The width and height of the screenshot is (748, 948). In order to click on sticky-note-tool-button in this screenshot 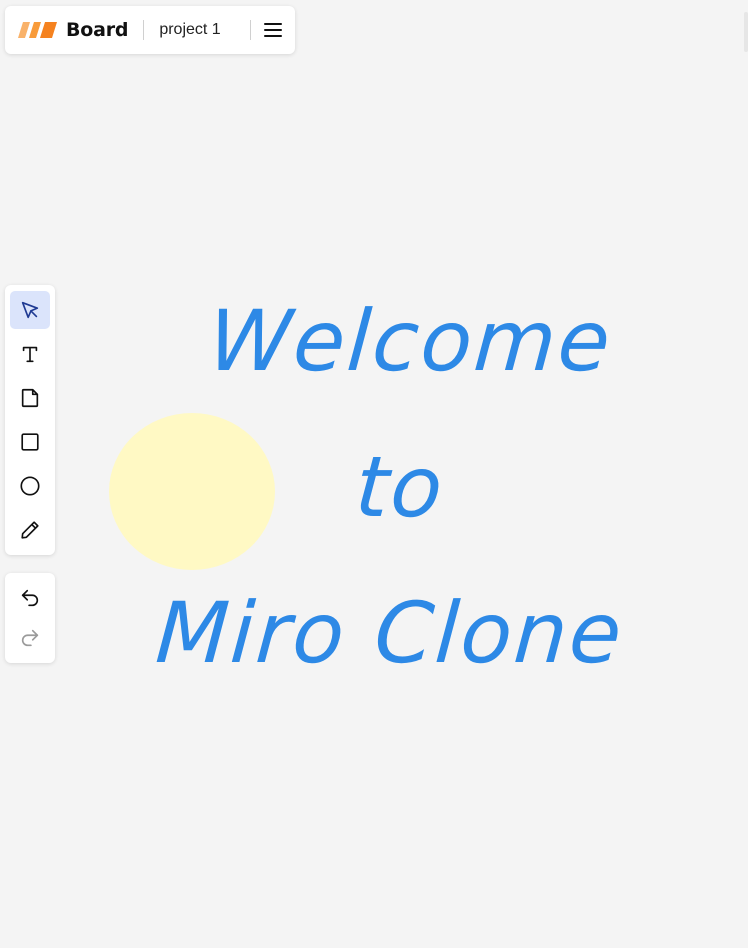, I will do `click(30, 398)`.